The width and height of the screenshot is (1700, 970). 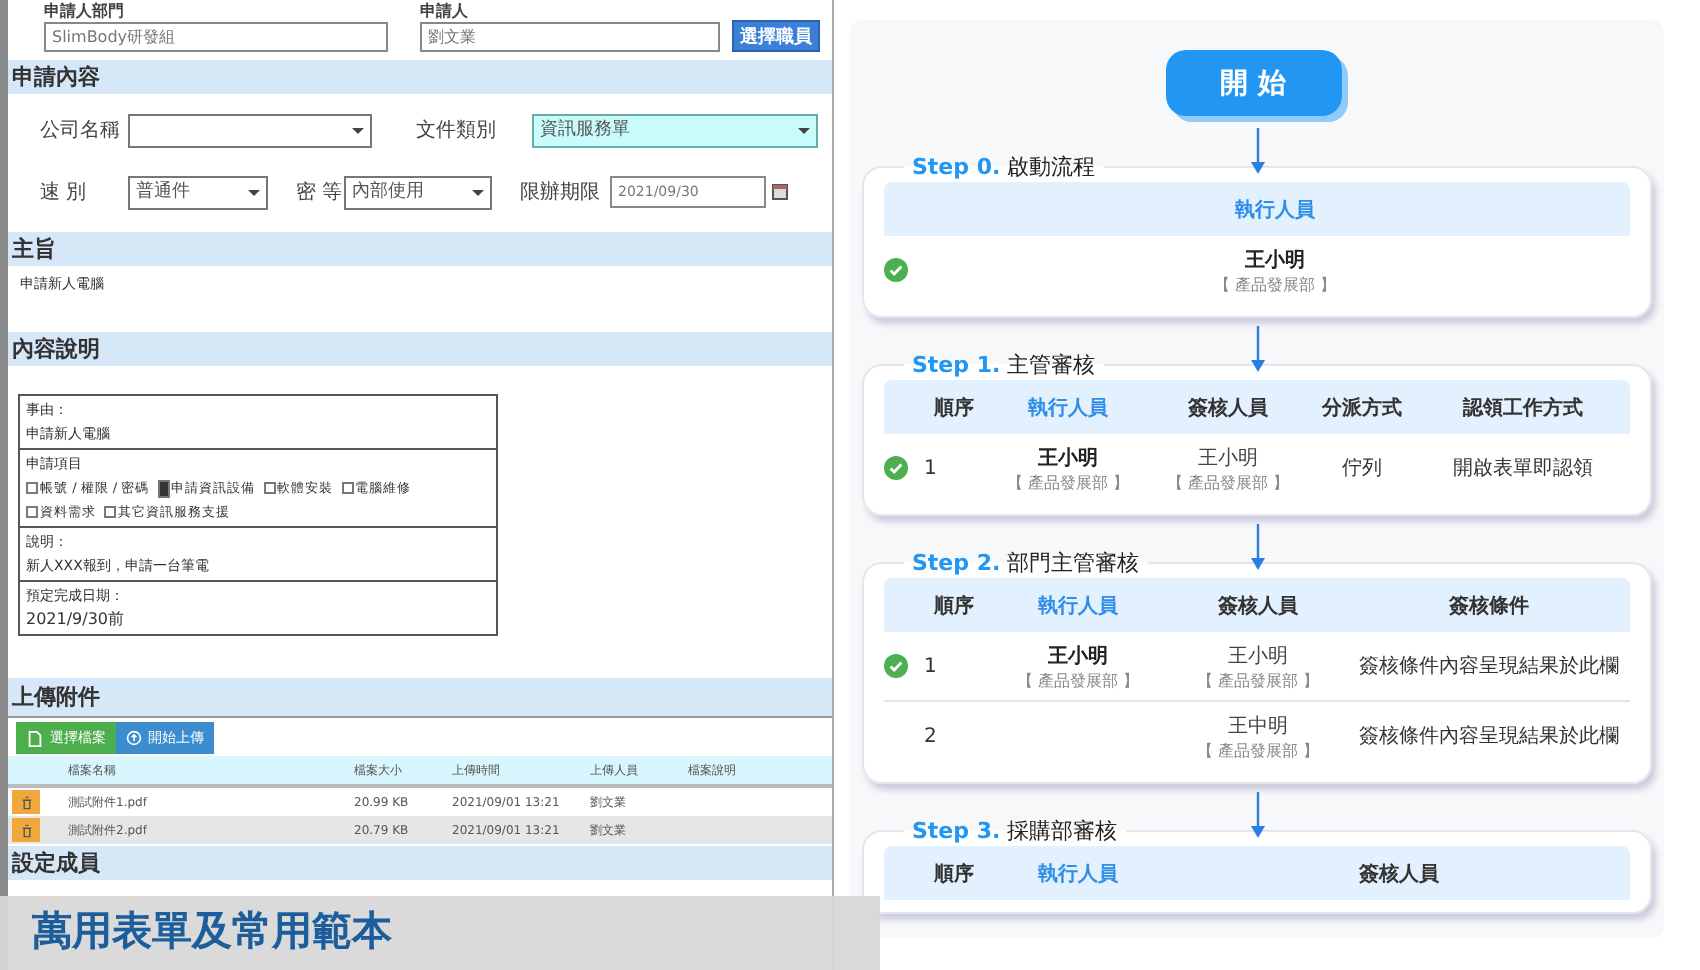 What do you see at coordinates (1073, 563) in the screenshot?
I see `step-title: 部門主管審核` at bounding box center [1073, 563].